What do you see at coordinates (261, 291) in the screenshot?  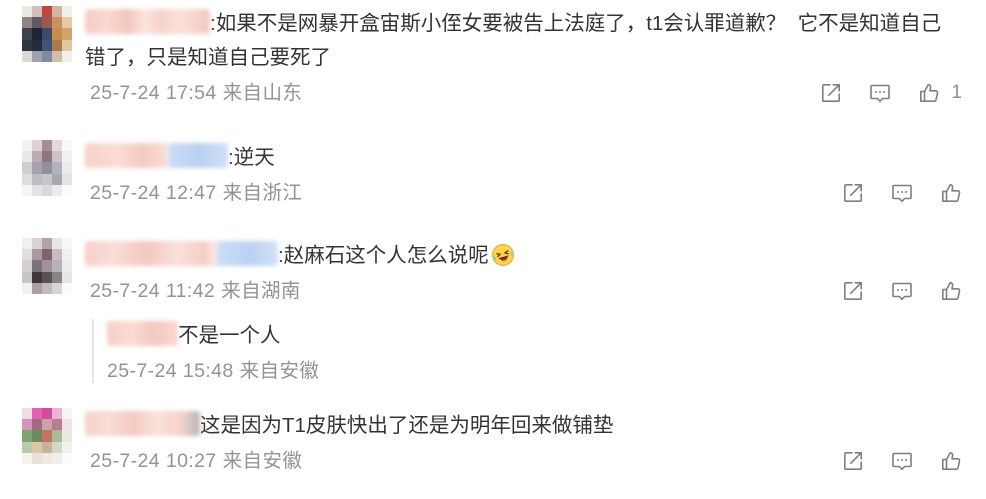 I see `comment-location: 来自湖南` at bounding box center [261, 291].